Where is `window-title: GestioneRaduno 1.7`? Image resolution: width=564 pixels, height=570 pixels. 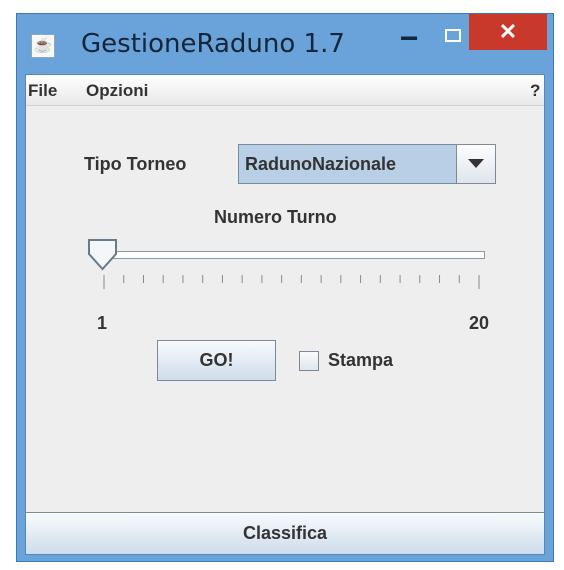 window-title: GestioneRaduno 1.7 is located at coordinates (213, 44).